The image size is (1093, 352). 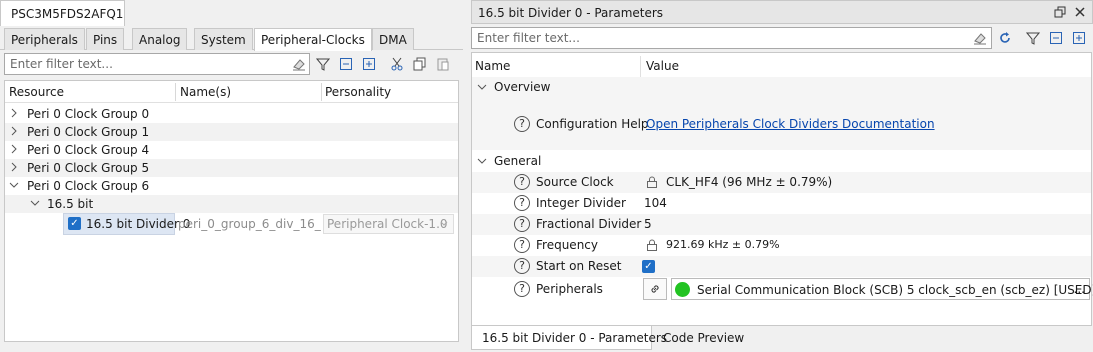 I want to click on param-label: Source Clock, so click(x=575, y=182).